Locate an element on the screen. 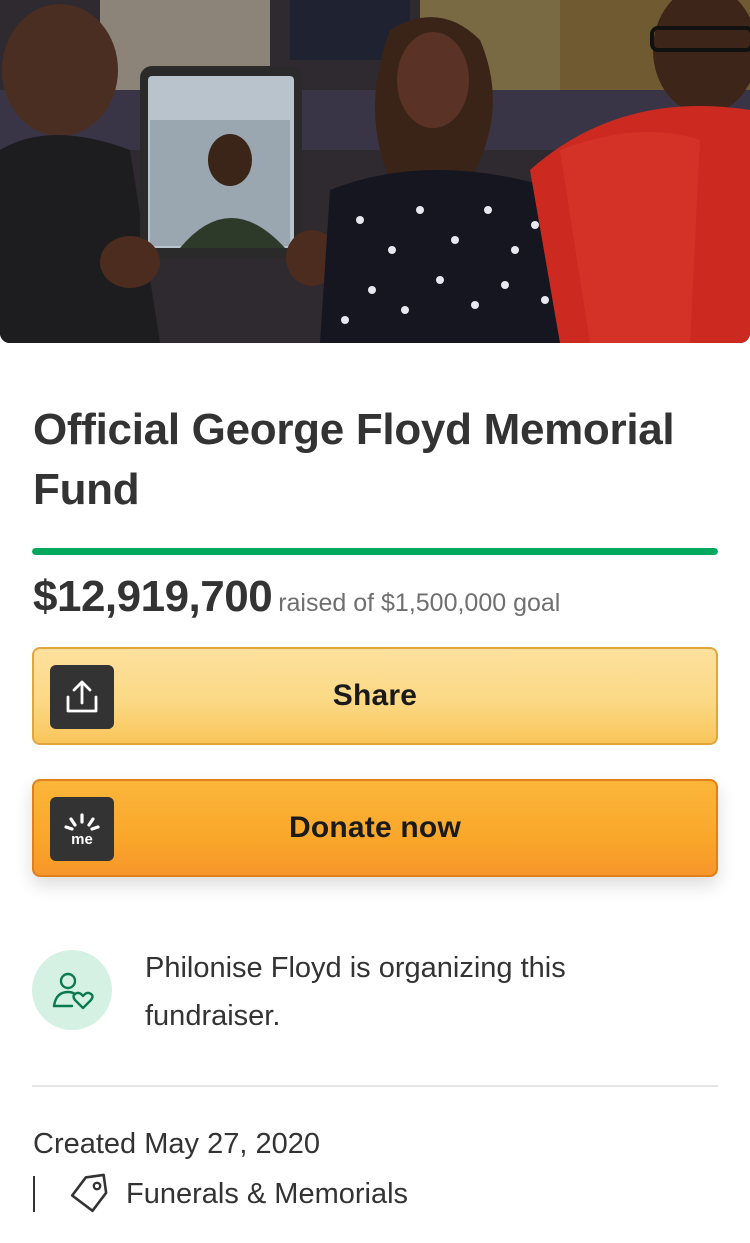 The width and height of the screenshot is (750, 1243). share-button: Share is located at coordinates (375, 696).